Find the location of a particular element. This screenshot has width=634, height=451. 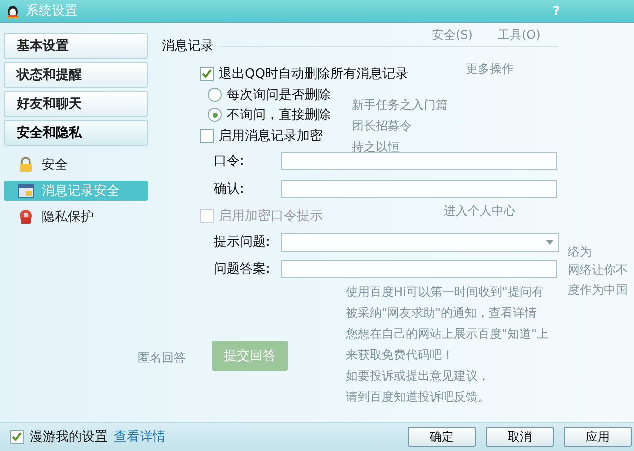

sidebar-item: 隐私保护 is located at coordinates (76, 217).